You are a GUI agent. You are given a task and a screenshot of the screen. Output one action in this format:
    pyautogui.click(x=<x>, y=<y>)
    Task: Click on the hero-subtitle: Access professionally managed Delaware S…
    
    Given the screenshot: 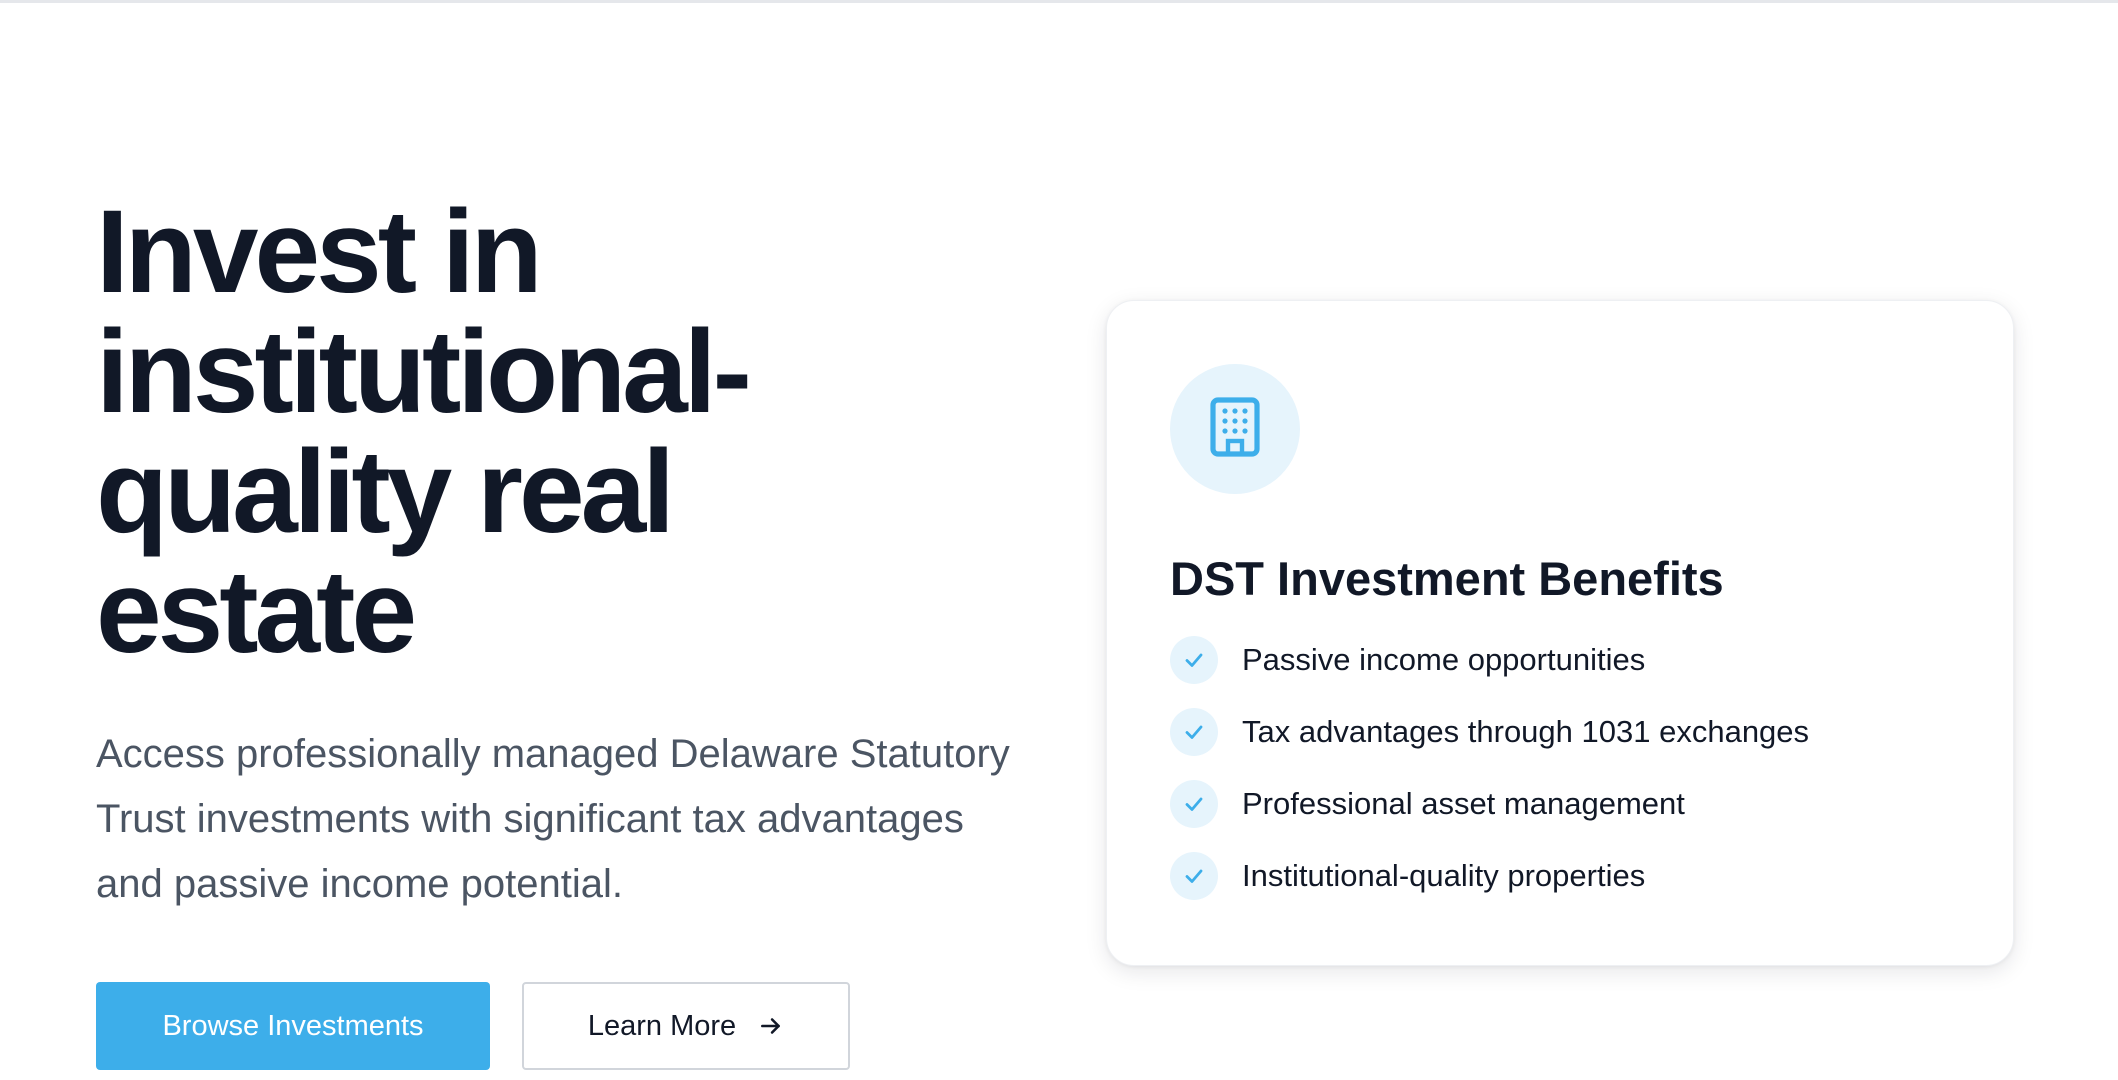 What is the action you would take?
    pyautogui.click(x=556, y=819)
    